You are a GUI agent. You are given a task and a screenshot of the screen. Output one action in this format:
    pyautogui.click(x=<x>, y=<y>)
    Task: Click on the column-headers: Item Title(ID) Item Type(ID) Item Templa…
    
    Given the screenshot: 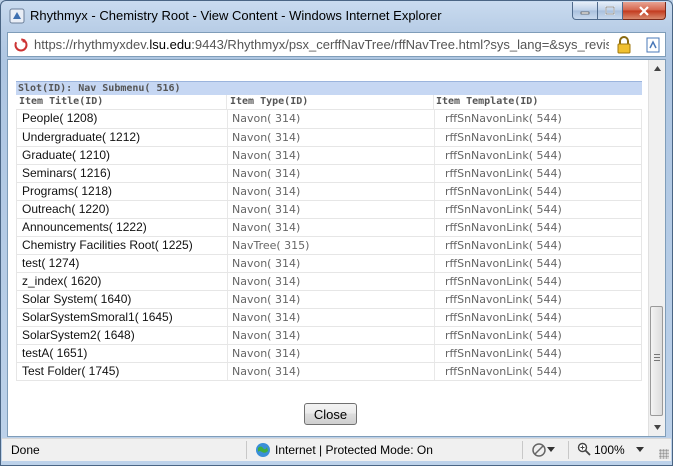 What is the action you would take?
    pyautogui.click(x=329, y=102)
    